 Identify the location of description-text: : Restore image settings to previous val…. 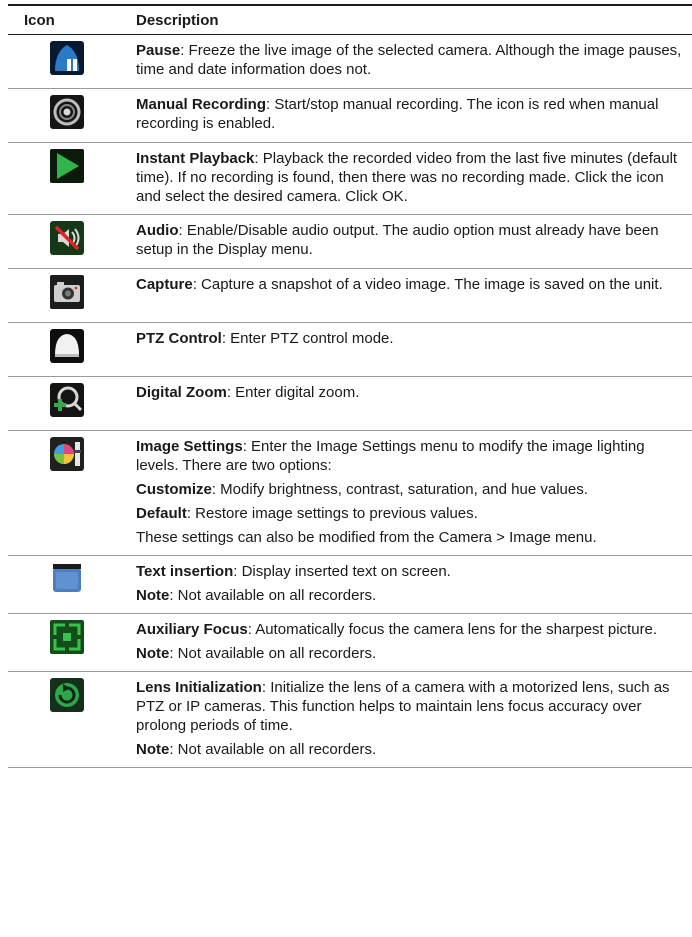
(332, 513).